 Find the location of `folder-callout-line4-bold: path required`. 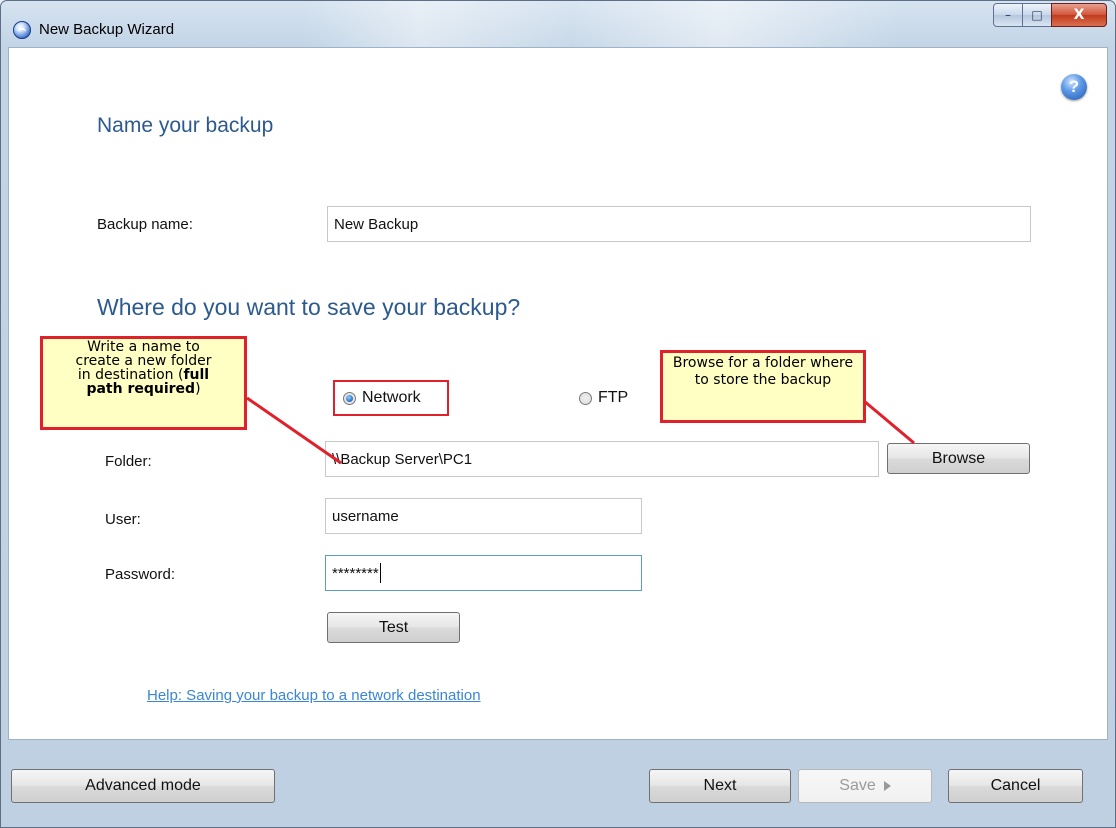

folder-callout-line4-bold: path required is located at coordinates (141, 389).